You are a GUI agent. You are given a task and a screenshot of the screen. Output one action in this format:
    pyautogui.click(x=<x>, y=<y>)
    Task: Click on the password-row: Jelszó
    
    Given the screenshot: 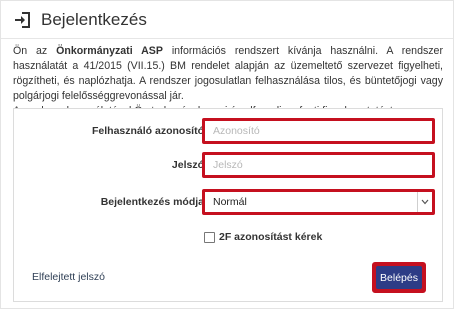 What is the action you would take?
    pyautogui.click(x=228, y=165)
    